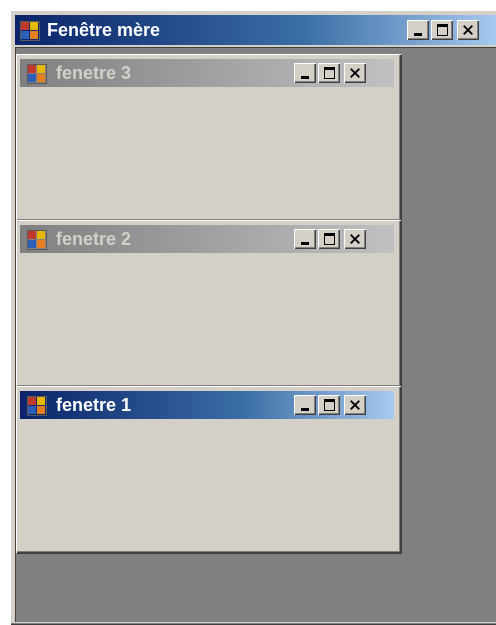  What do you see at coordinates (207, 73) in the screenshot?
I see `child-title-bar: fenetre 3` at bounding box center [207, 73].